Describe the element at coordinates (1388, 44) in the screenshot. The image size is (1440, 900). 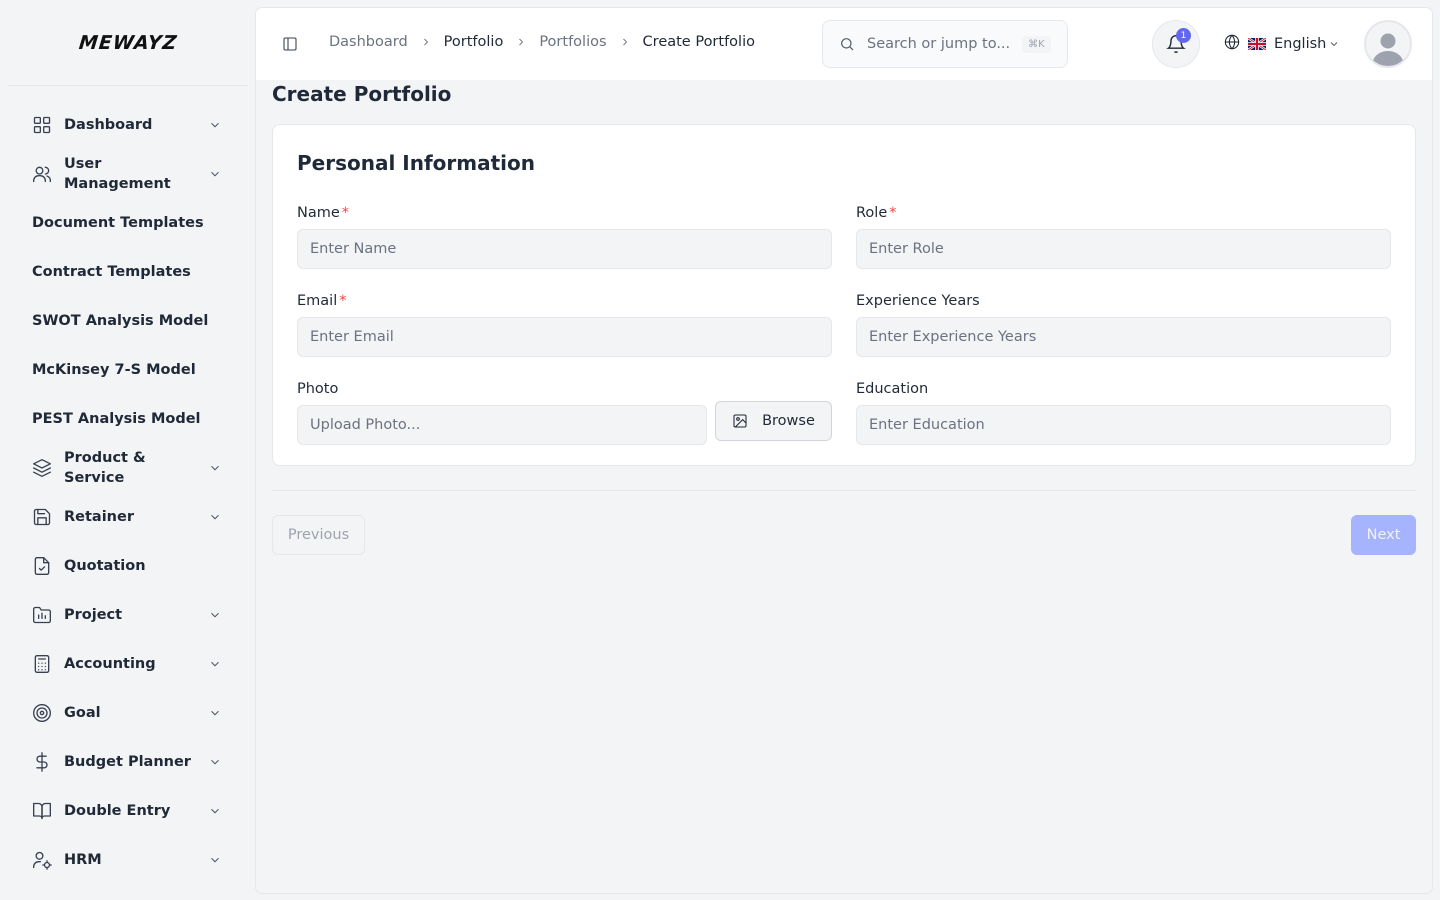
I see `avatar` at that location.